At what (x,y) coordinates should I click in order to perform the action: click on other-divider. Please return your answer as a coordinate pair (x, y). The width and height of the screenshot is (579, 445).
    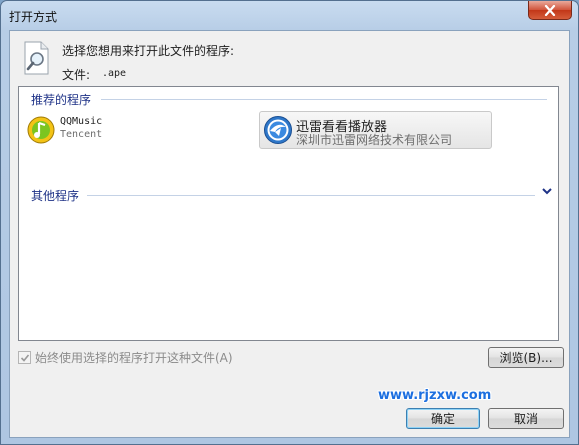
    Looking at the image, I should click on (311, 195).